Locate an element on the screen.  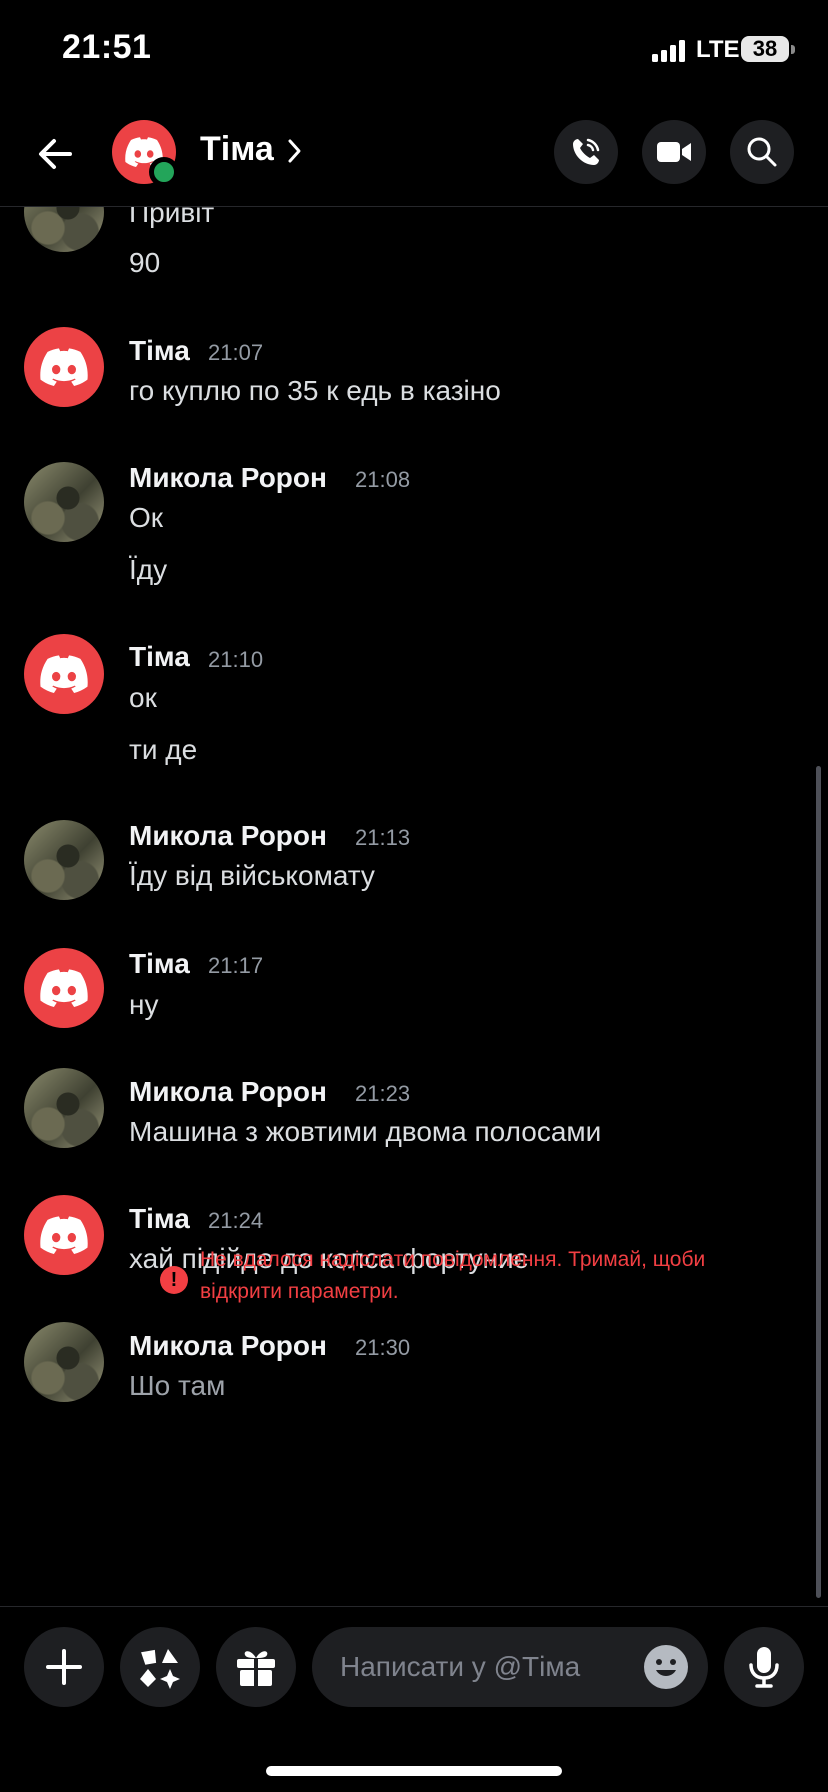
plus-icon is located at coordinates (64, 1667).